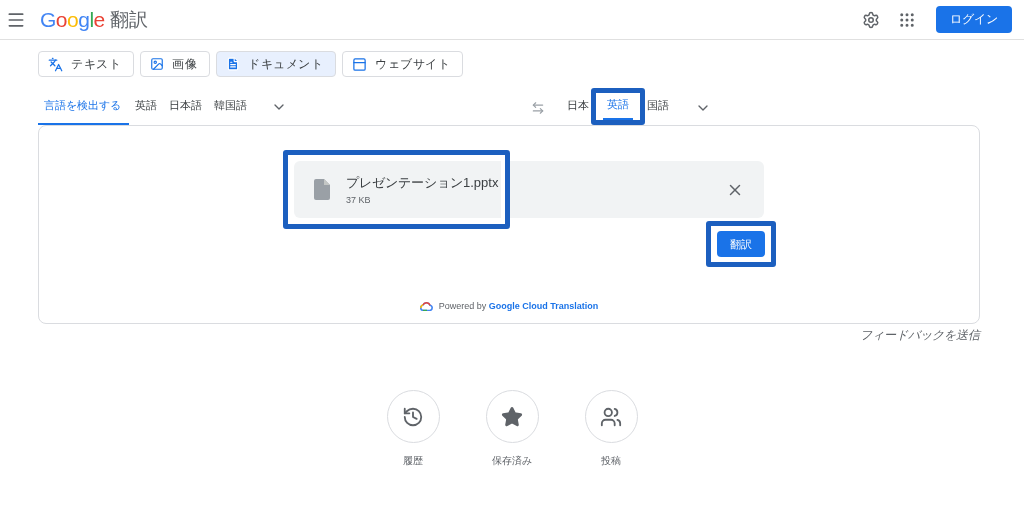 This screenshot has width=1024, height=512. What do you see at coordinates (359, 64) in the screenshot?
I see `website-icon` at bounding box center [359, 64].